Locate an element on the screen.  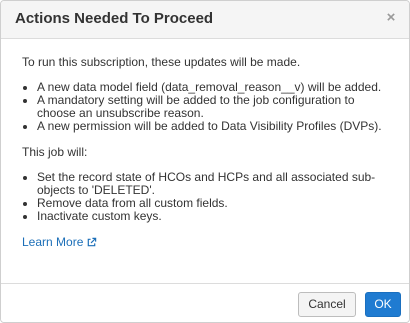
list-item: Inactivate custom keys. is located at coordinates (214, 216).